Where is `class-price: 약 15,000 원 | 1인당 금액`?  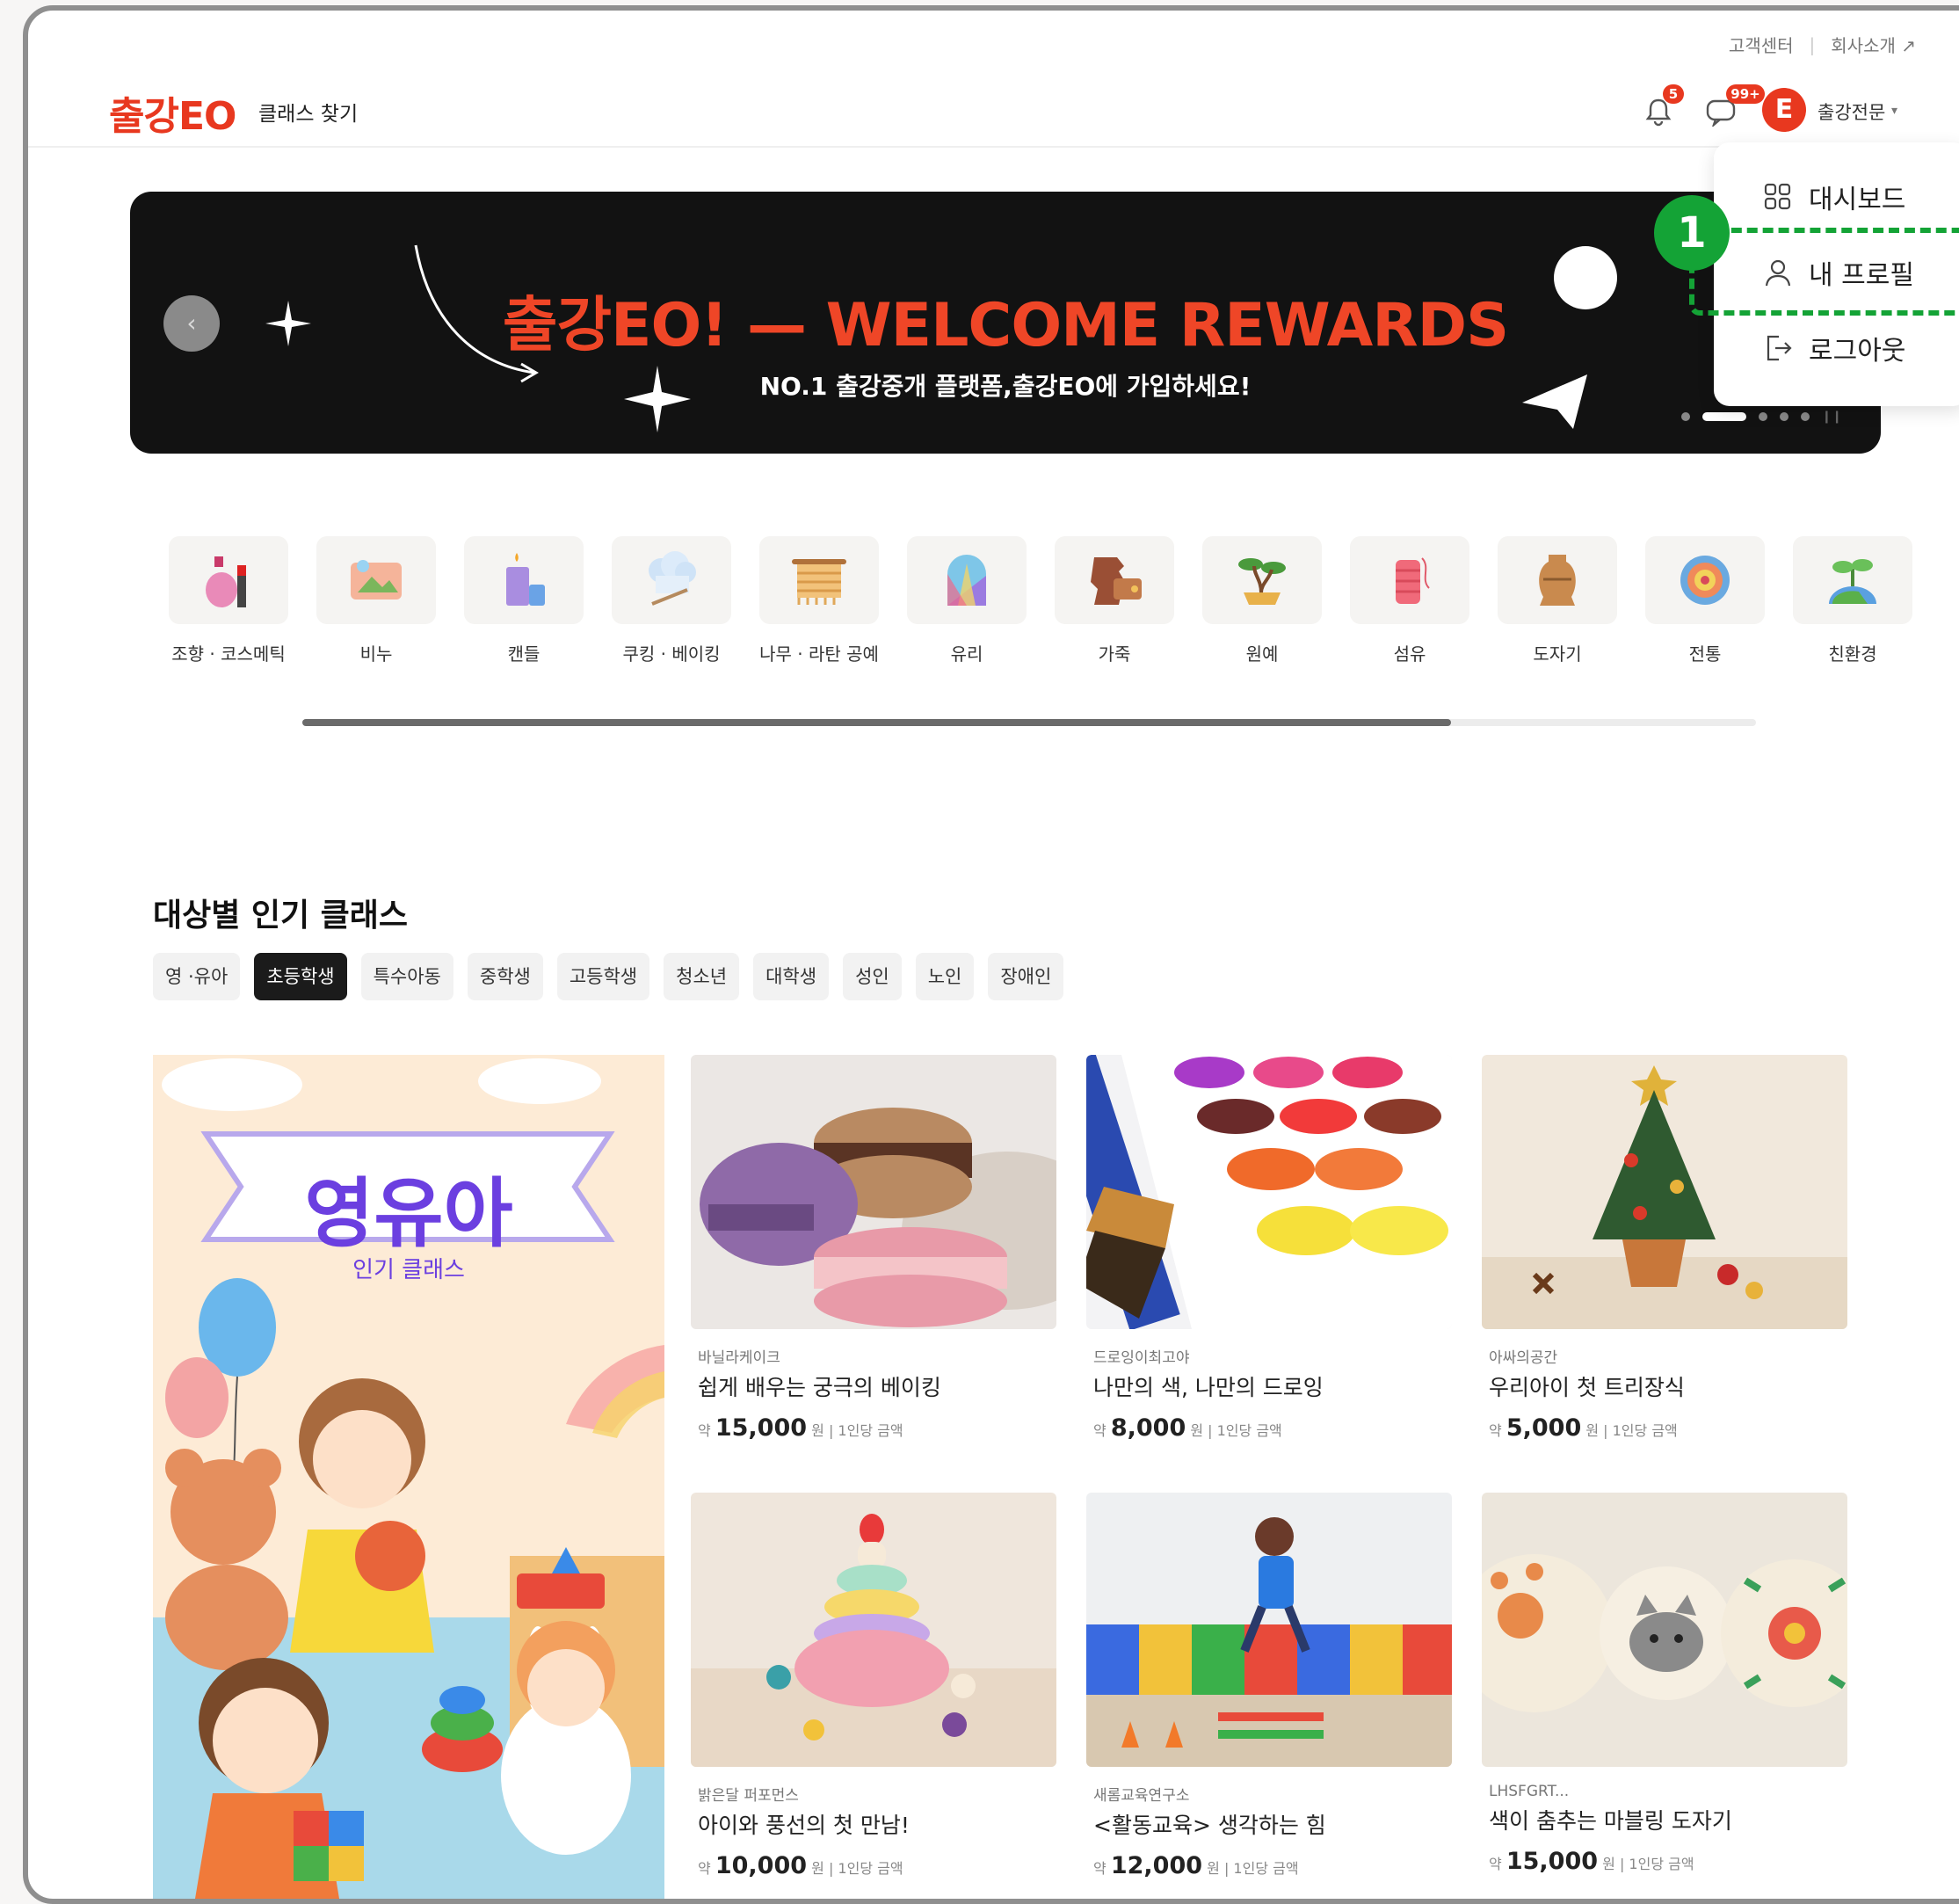
class-price: 약 15,000 원 | 1인당 금액 is located at coordinates (1591, 1862).